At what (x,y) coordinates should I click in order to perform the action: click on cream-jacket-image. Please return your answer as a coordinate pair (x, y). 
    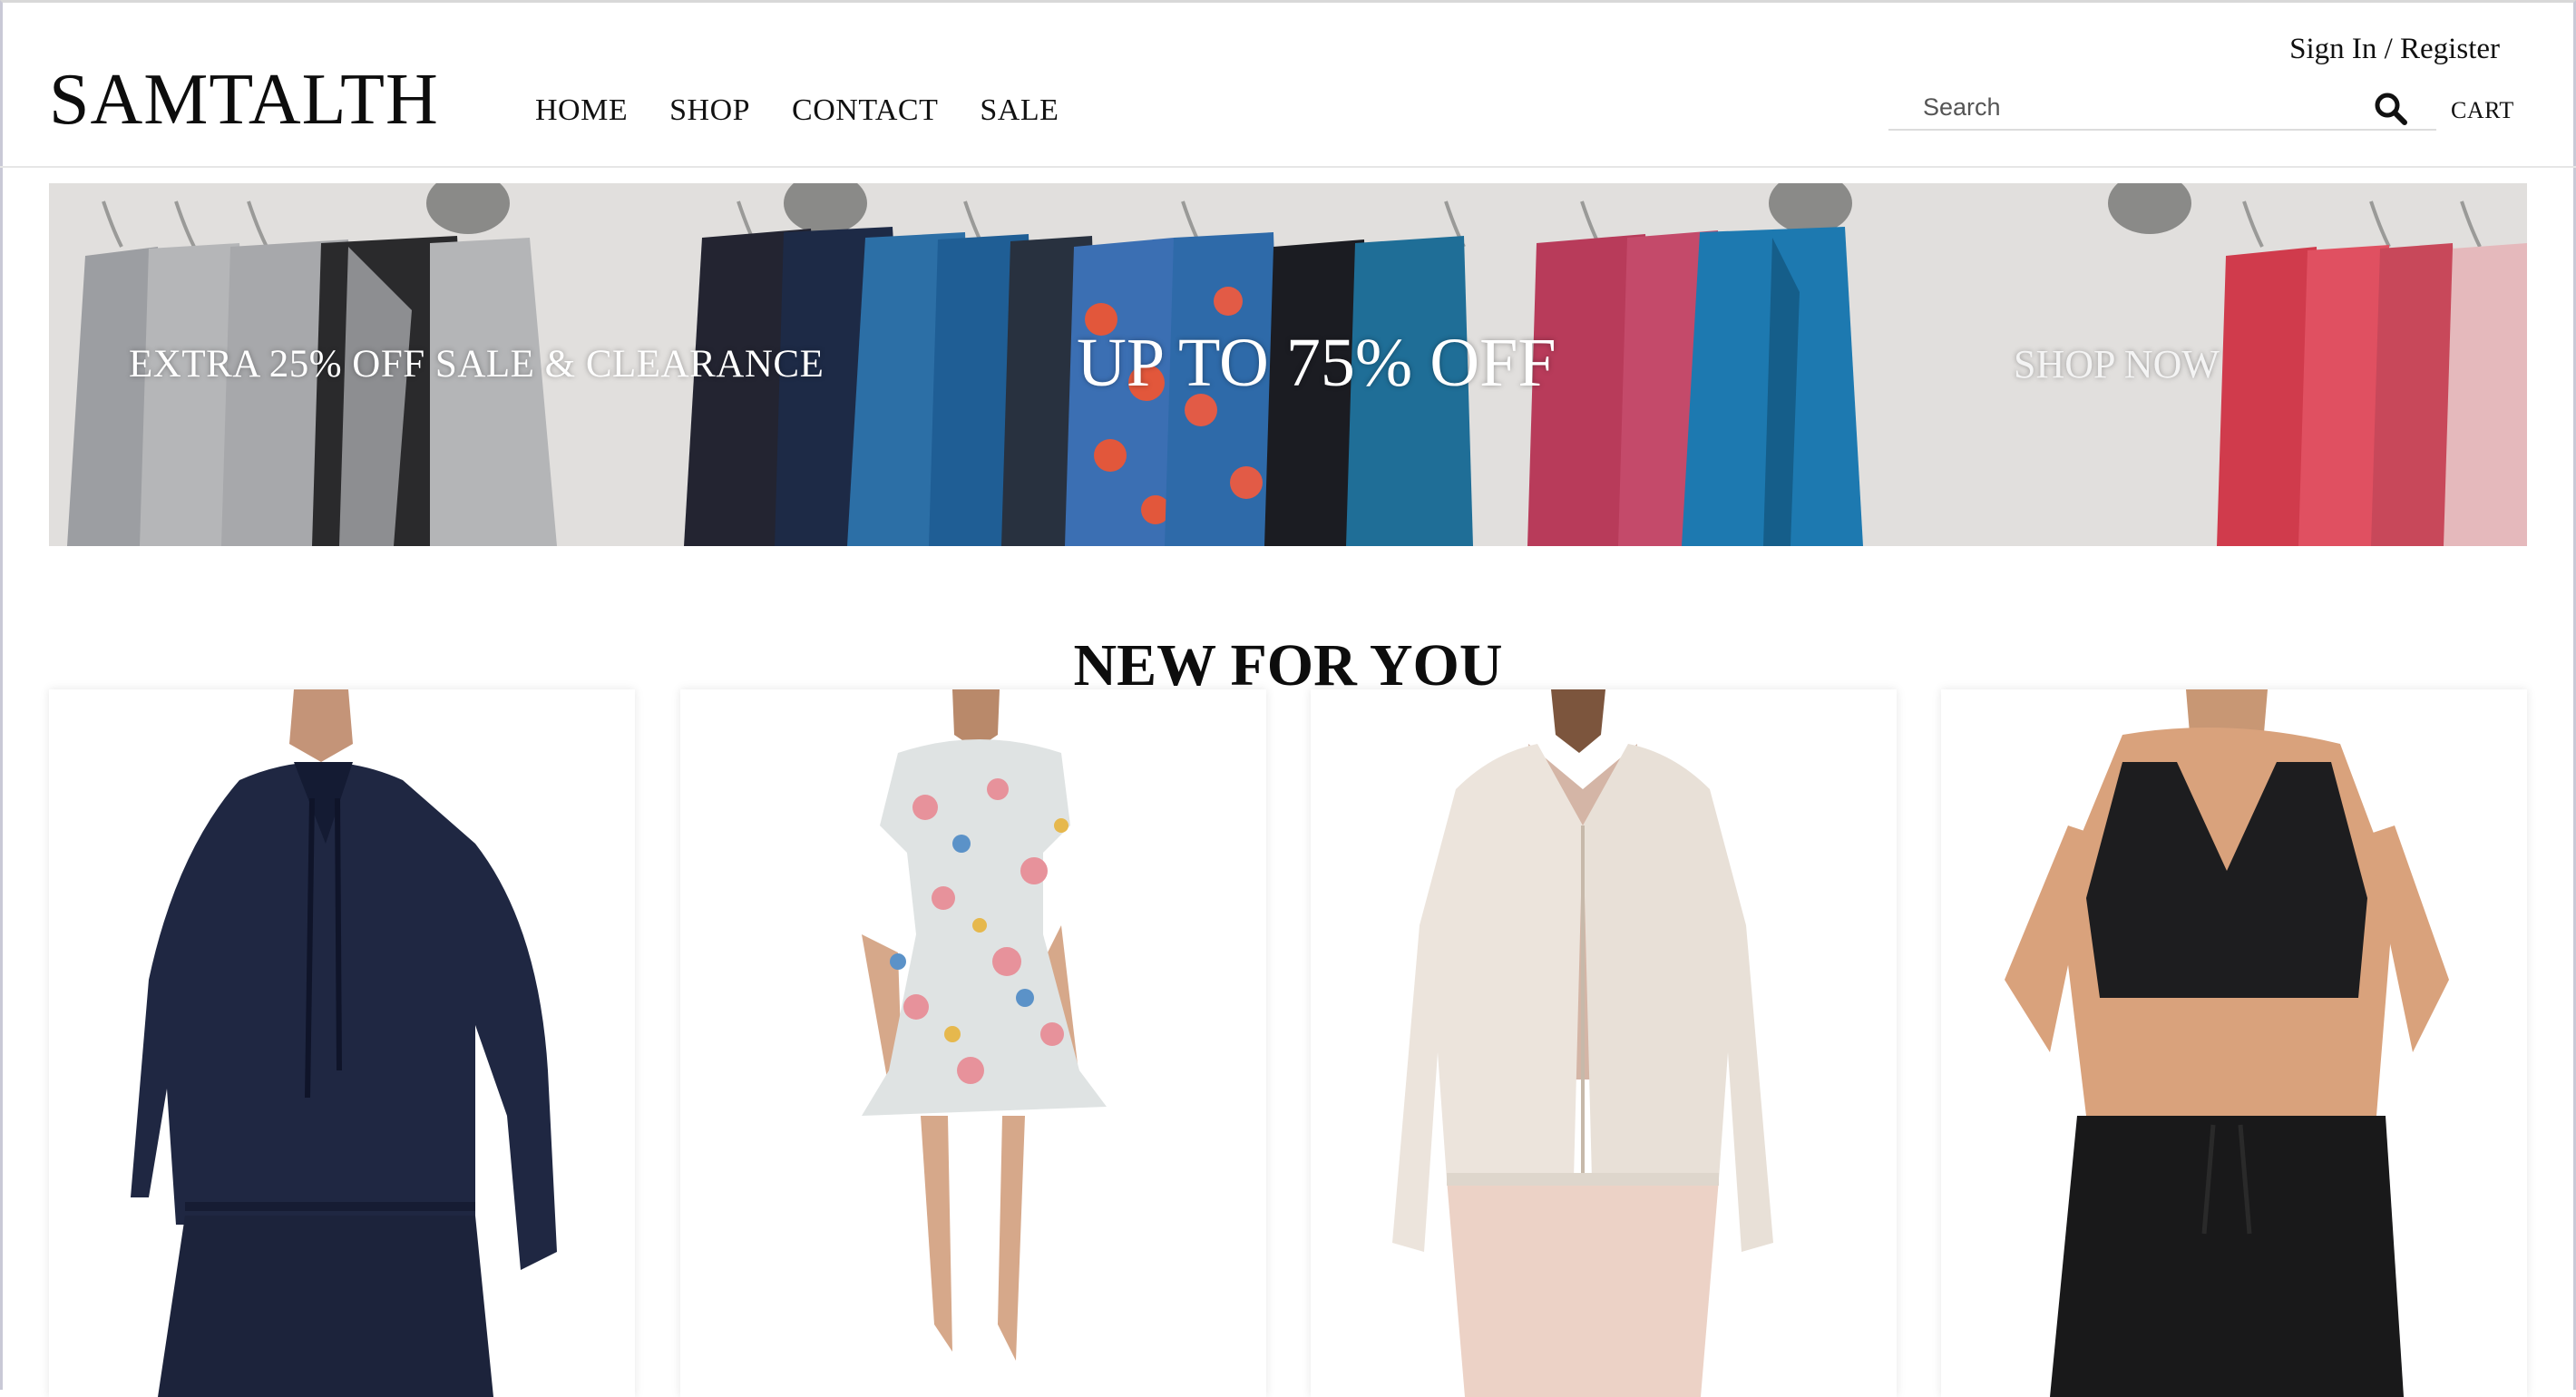
    Looking at the image, I should click on (1604, 1043).